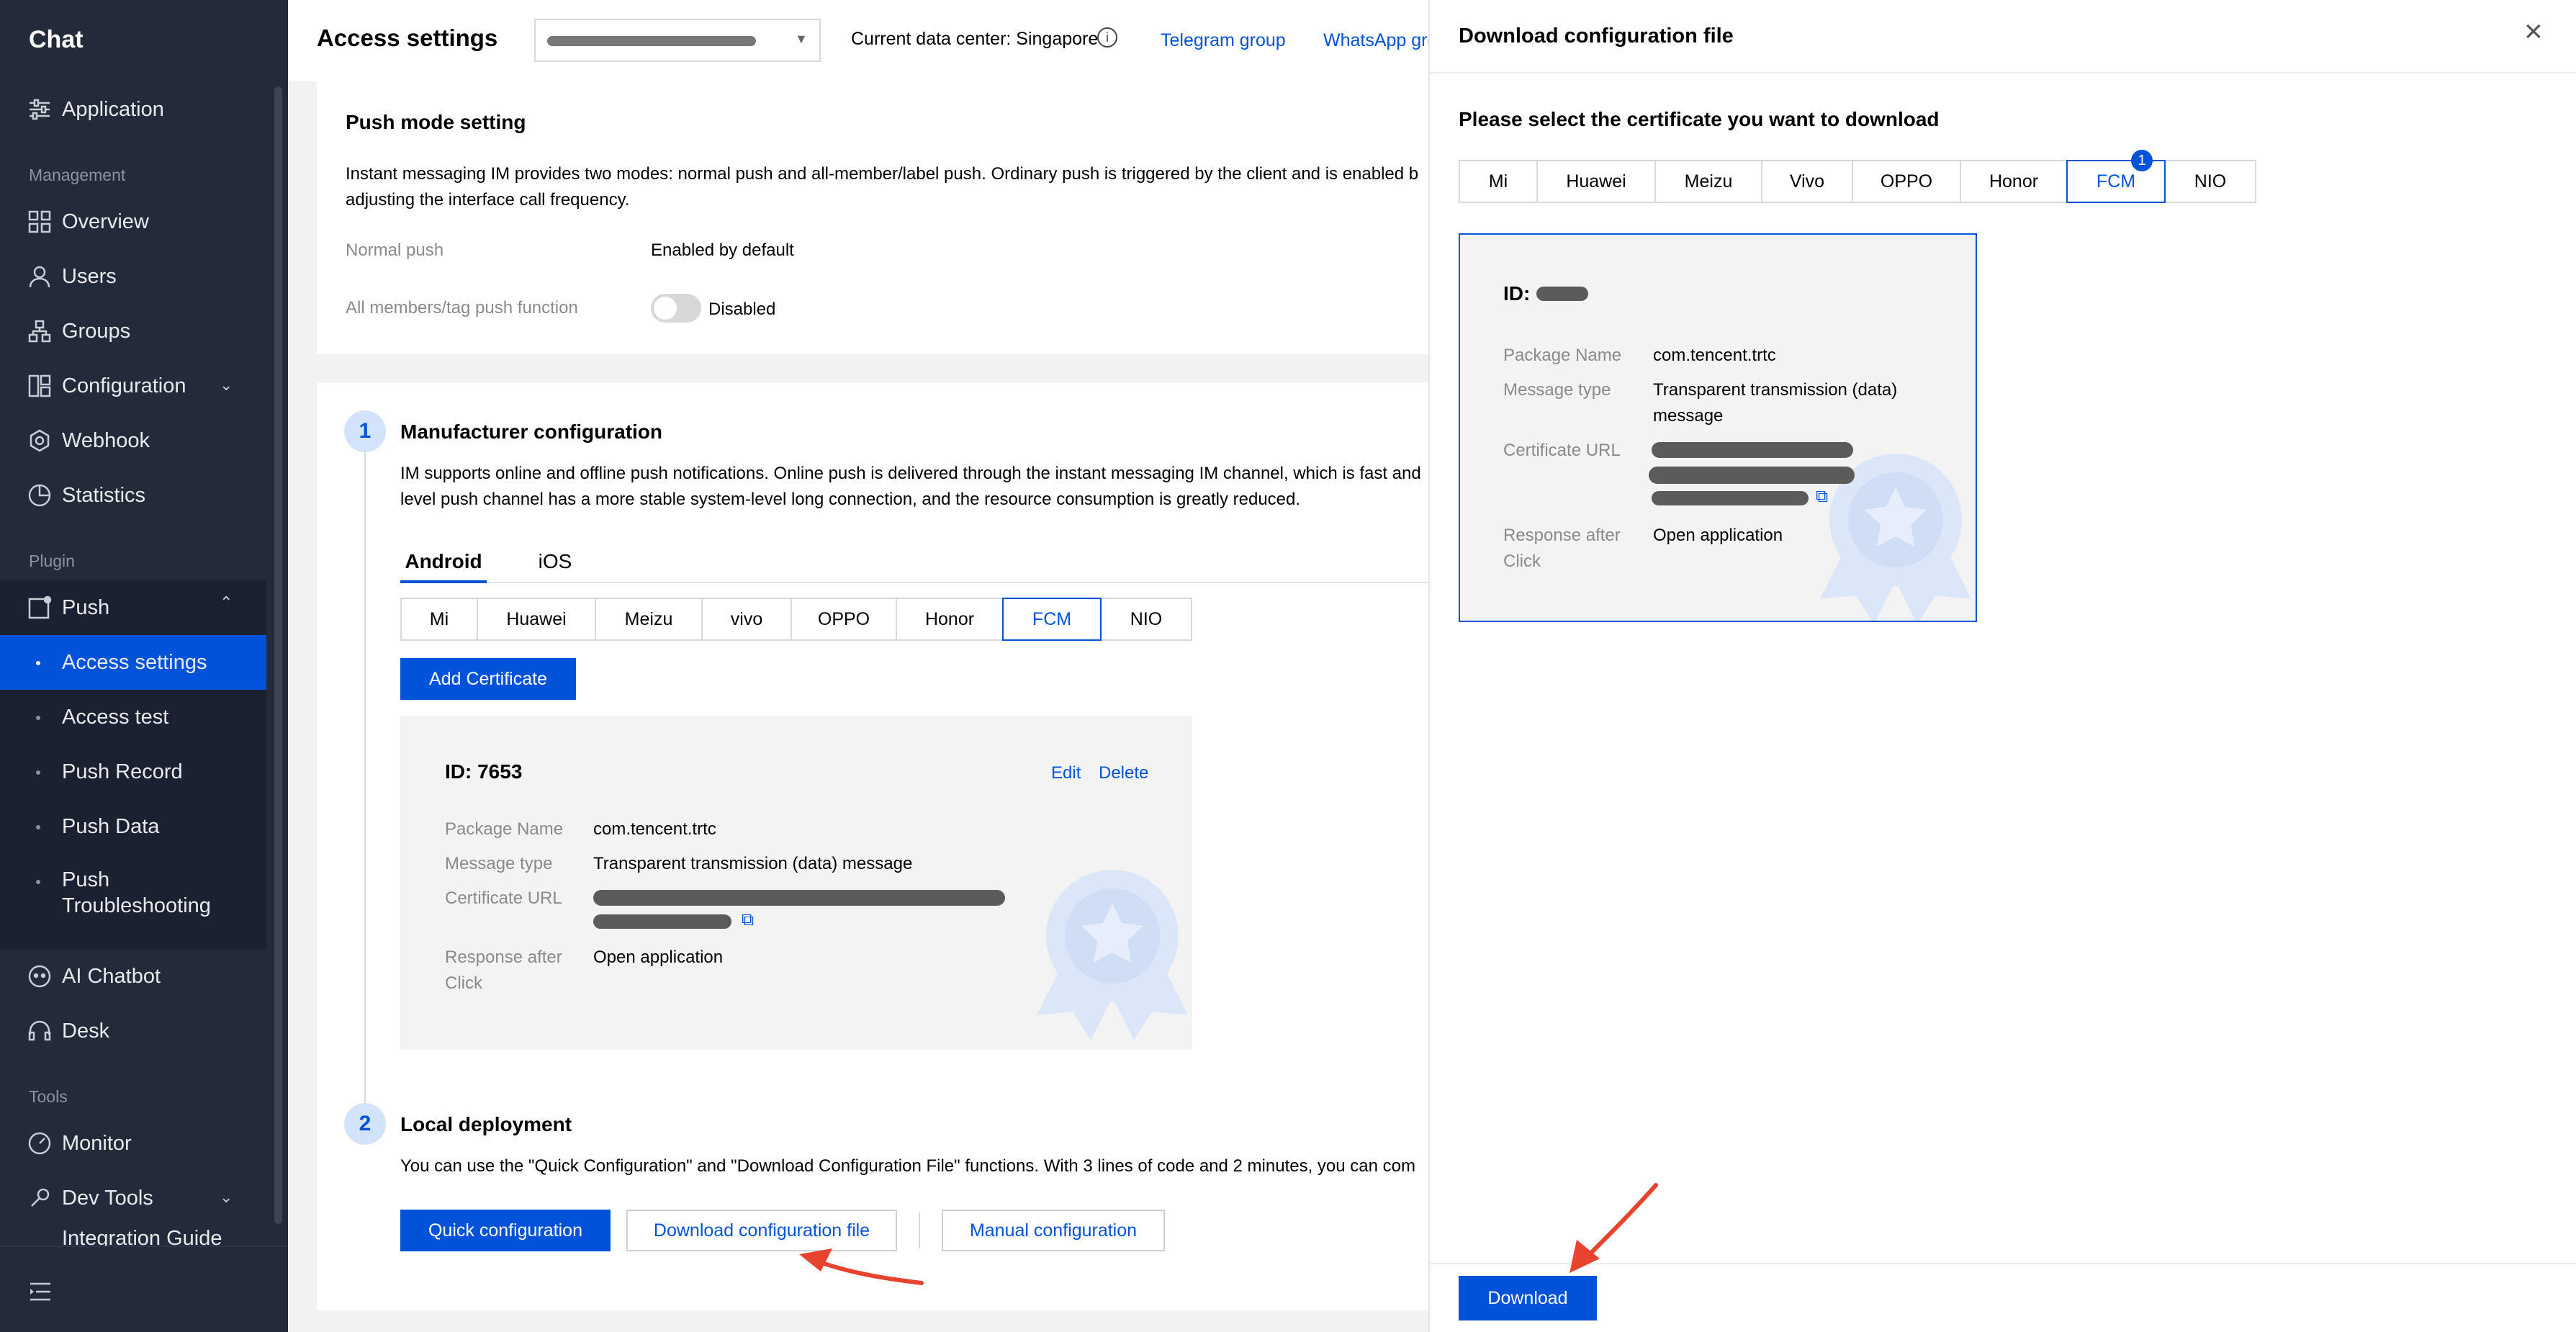  What do you see at coordinates (96, 331) in the screenshot?
I see `sidebar-item-label: Groups` at bounding box center [96, 331].